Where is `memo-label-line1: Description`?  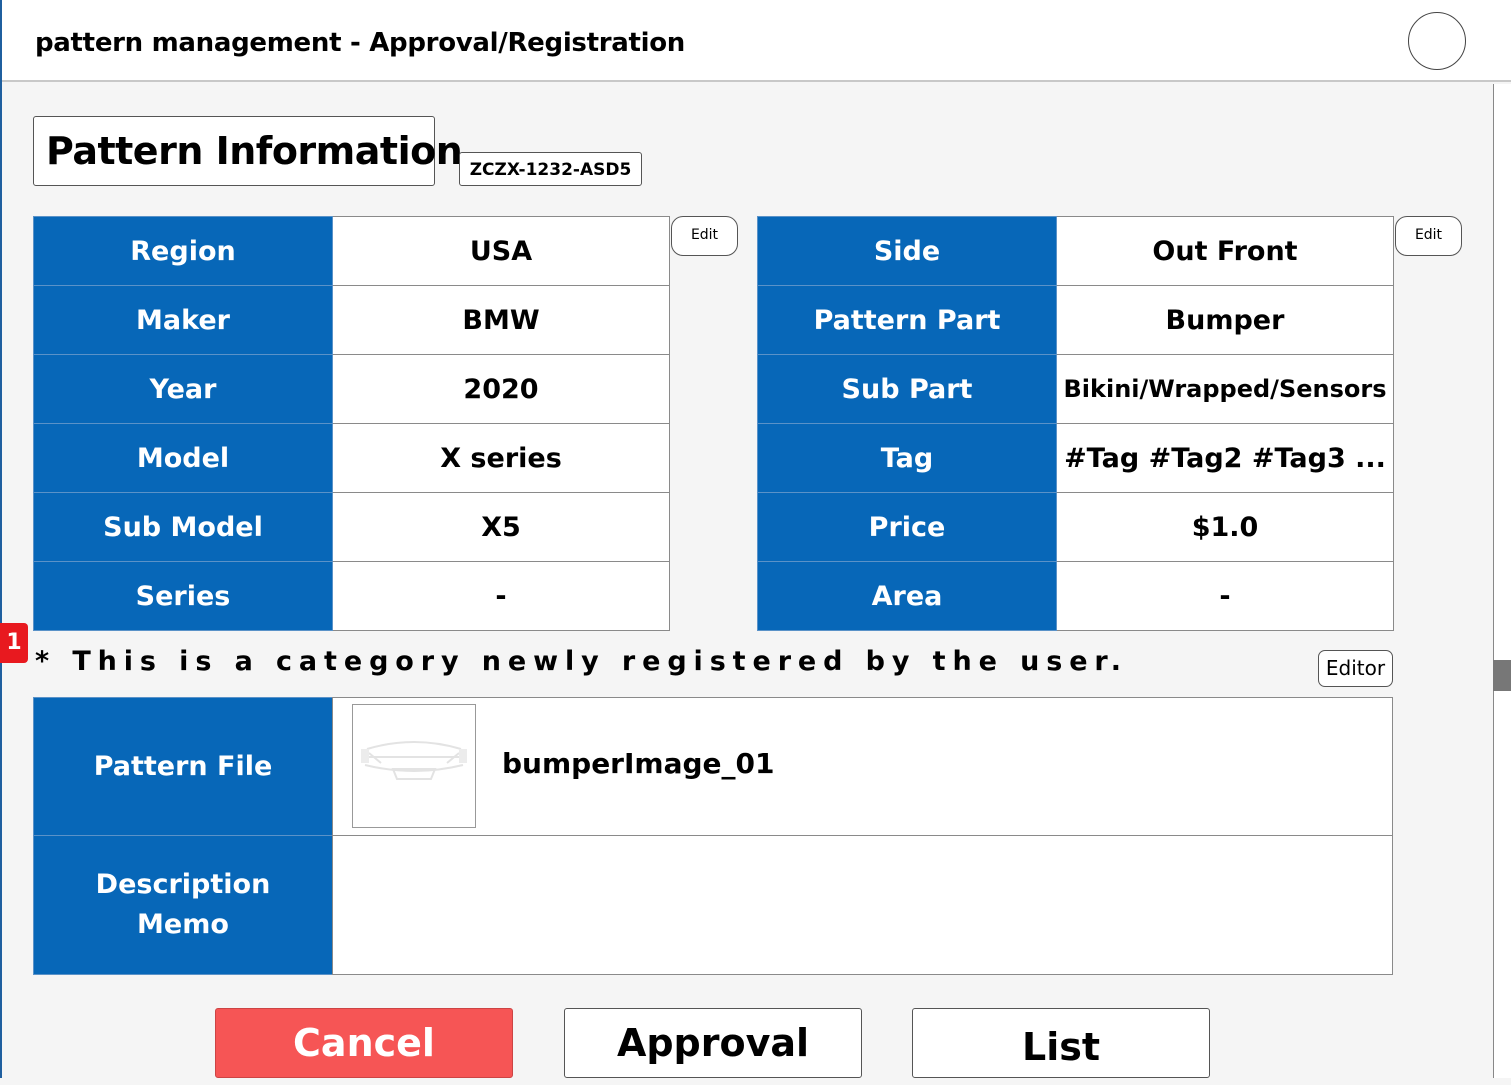
memo-label-line1: Description is located at coordinates (183, 884).